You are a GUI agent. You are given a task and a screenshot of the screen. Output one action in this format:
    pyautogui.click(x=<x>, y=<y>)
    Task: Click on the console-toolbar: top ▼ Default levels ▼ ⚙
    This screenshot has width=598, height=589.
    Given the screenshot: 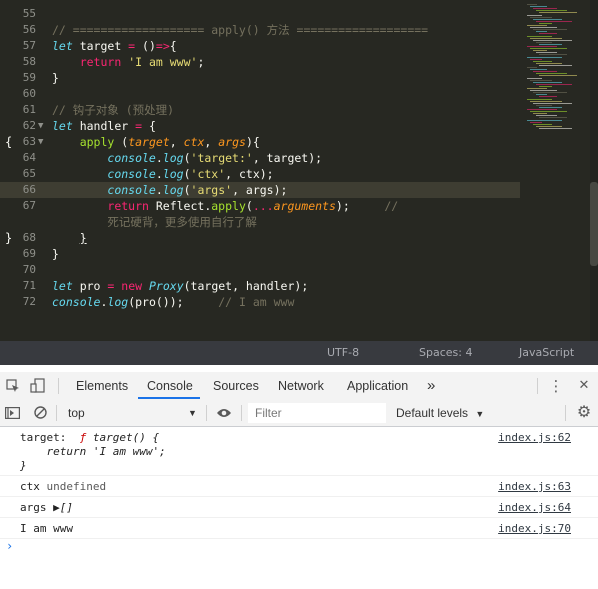 What is the action you would take?
    pyautogui.click(x=299, y=413)
    